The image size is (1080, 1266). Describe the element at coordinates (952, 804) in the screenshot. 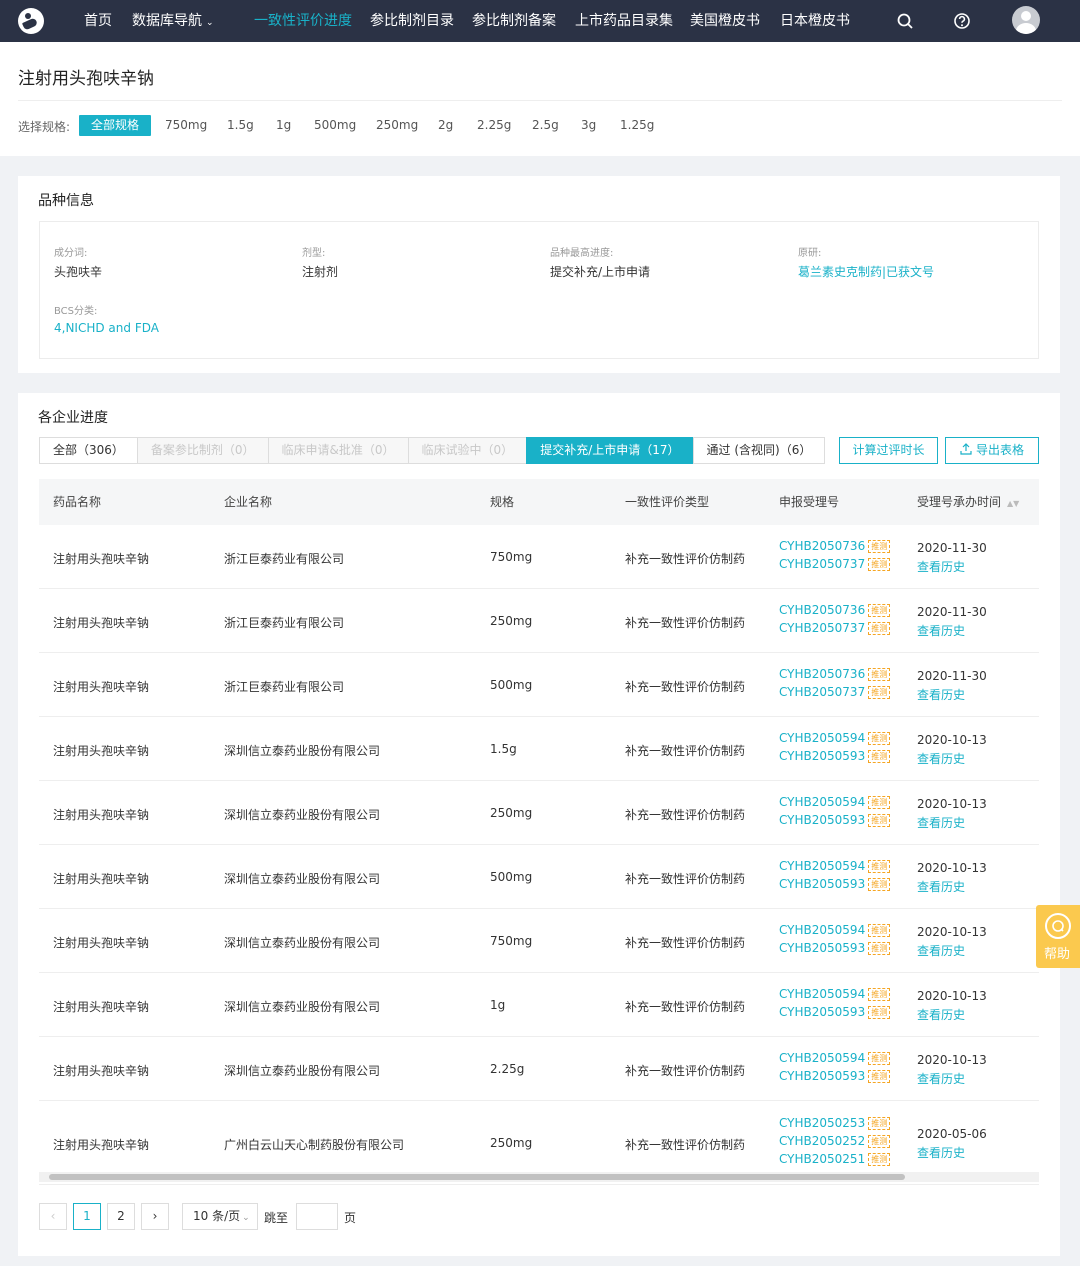

I see `acceptance-date: 2020-10-13` at that location.